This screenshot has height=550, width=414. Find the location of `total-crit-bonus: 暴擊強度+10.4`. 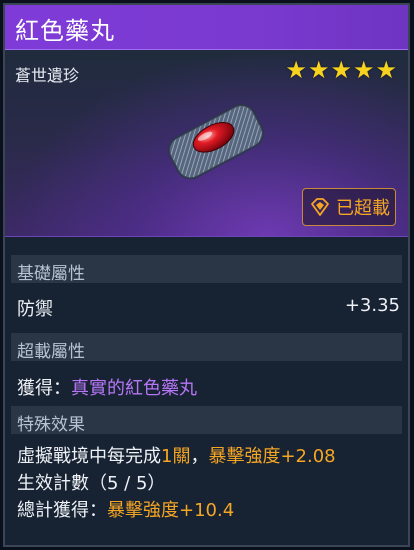

total-crit-bonus: 暴擊強度+10.4 is located at coordinates (171, 510).